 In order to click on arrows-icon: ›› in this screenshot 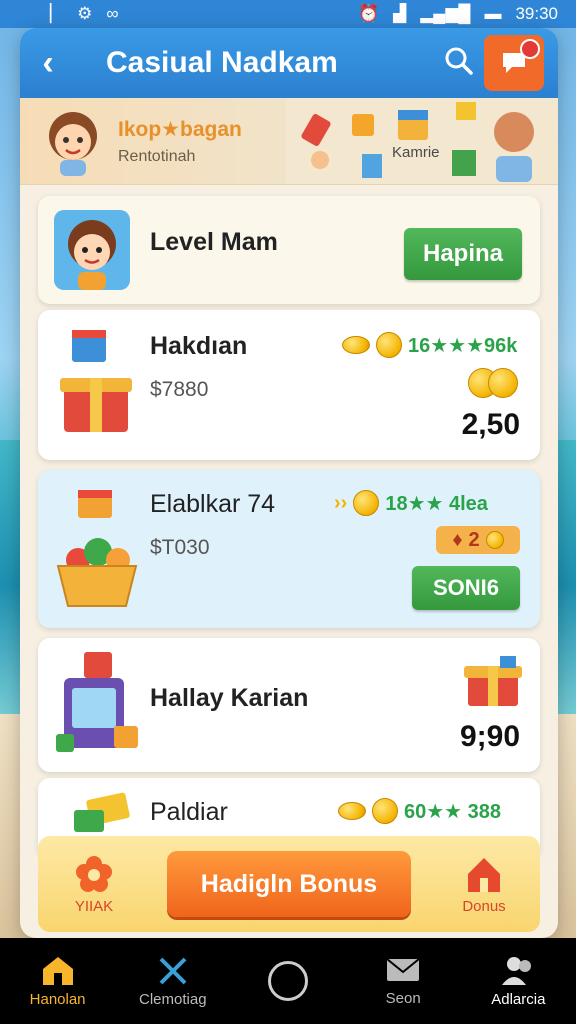, I will do `click(341, 502)`.